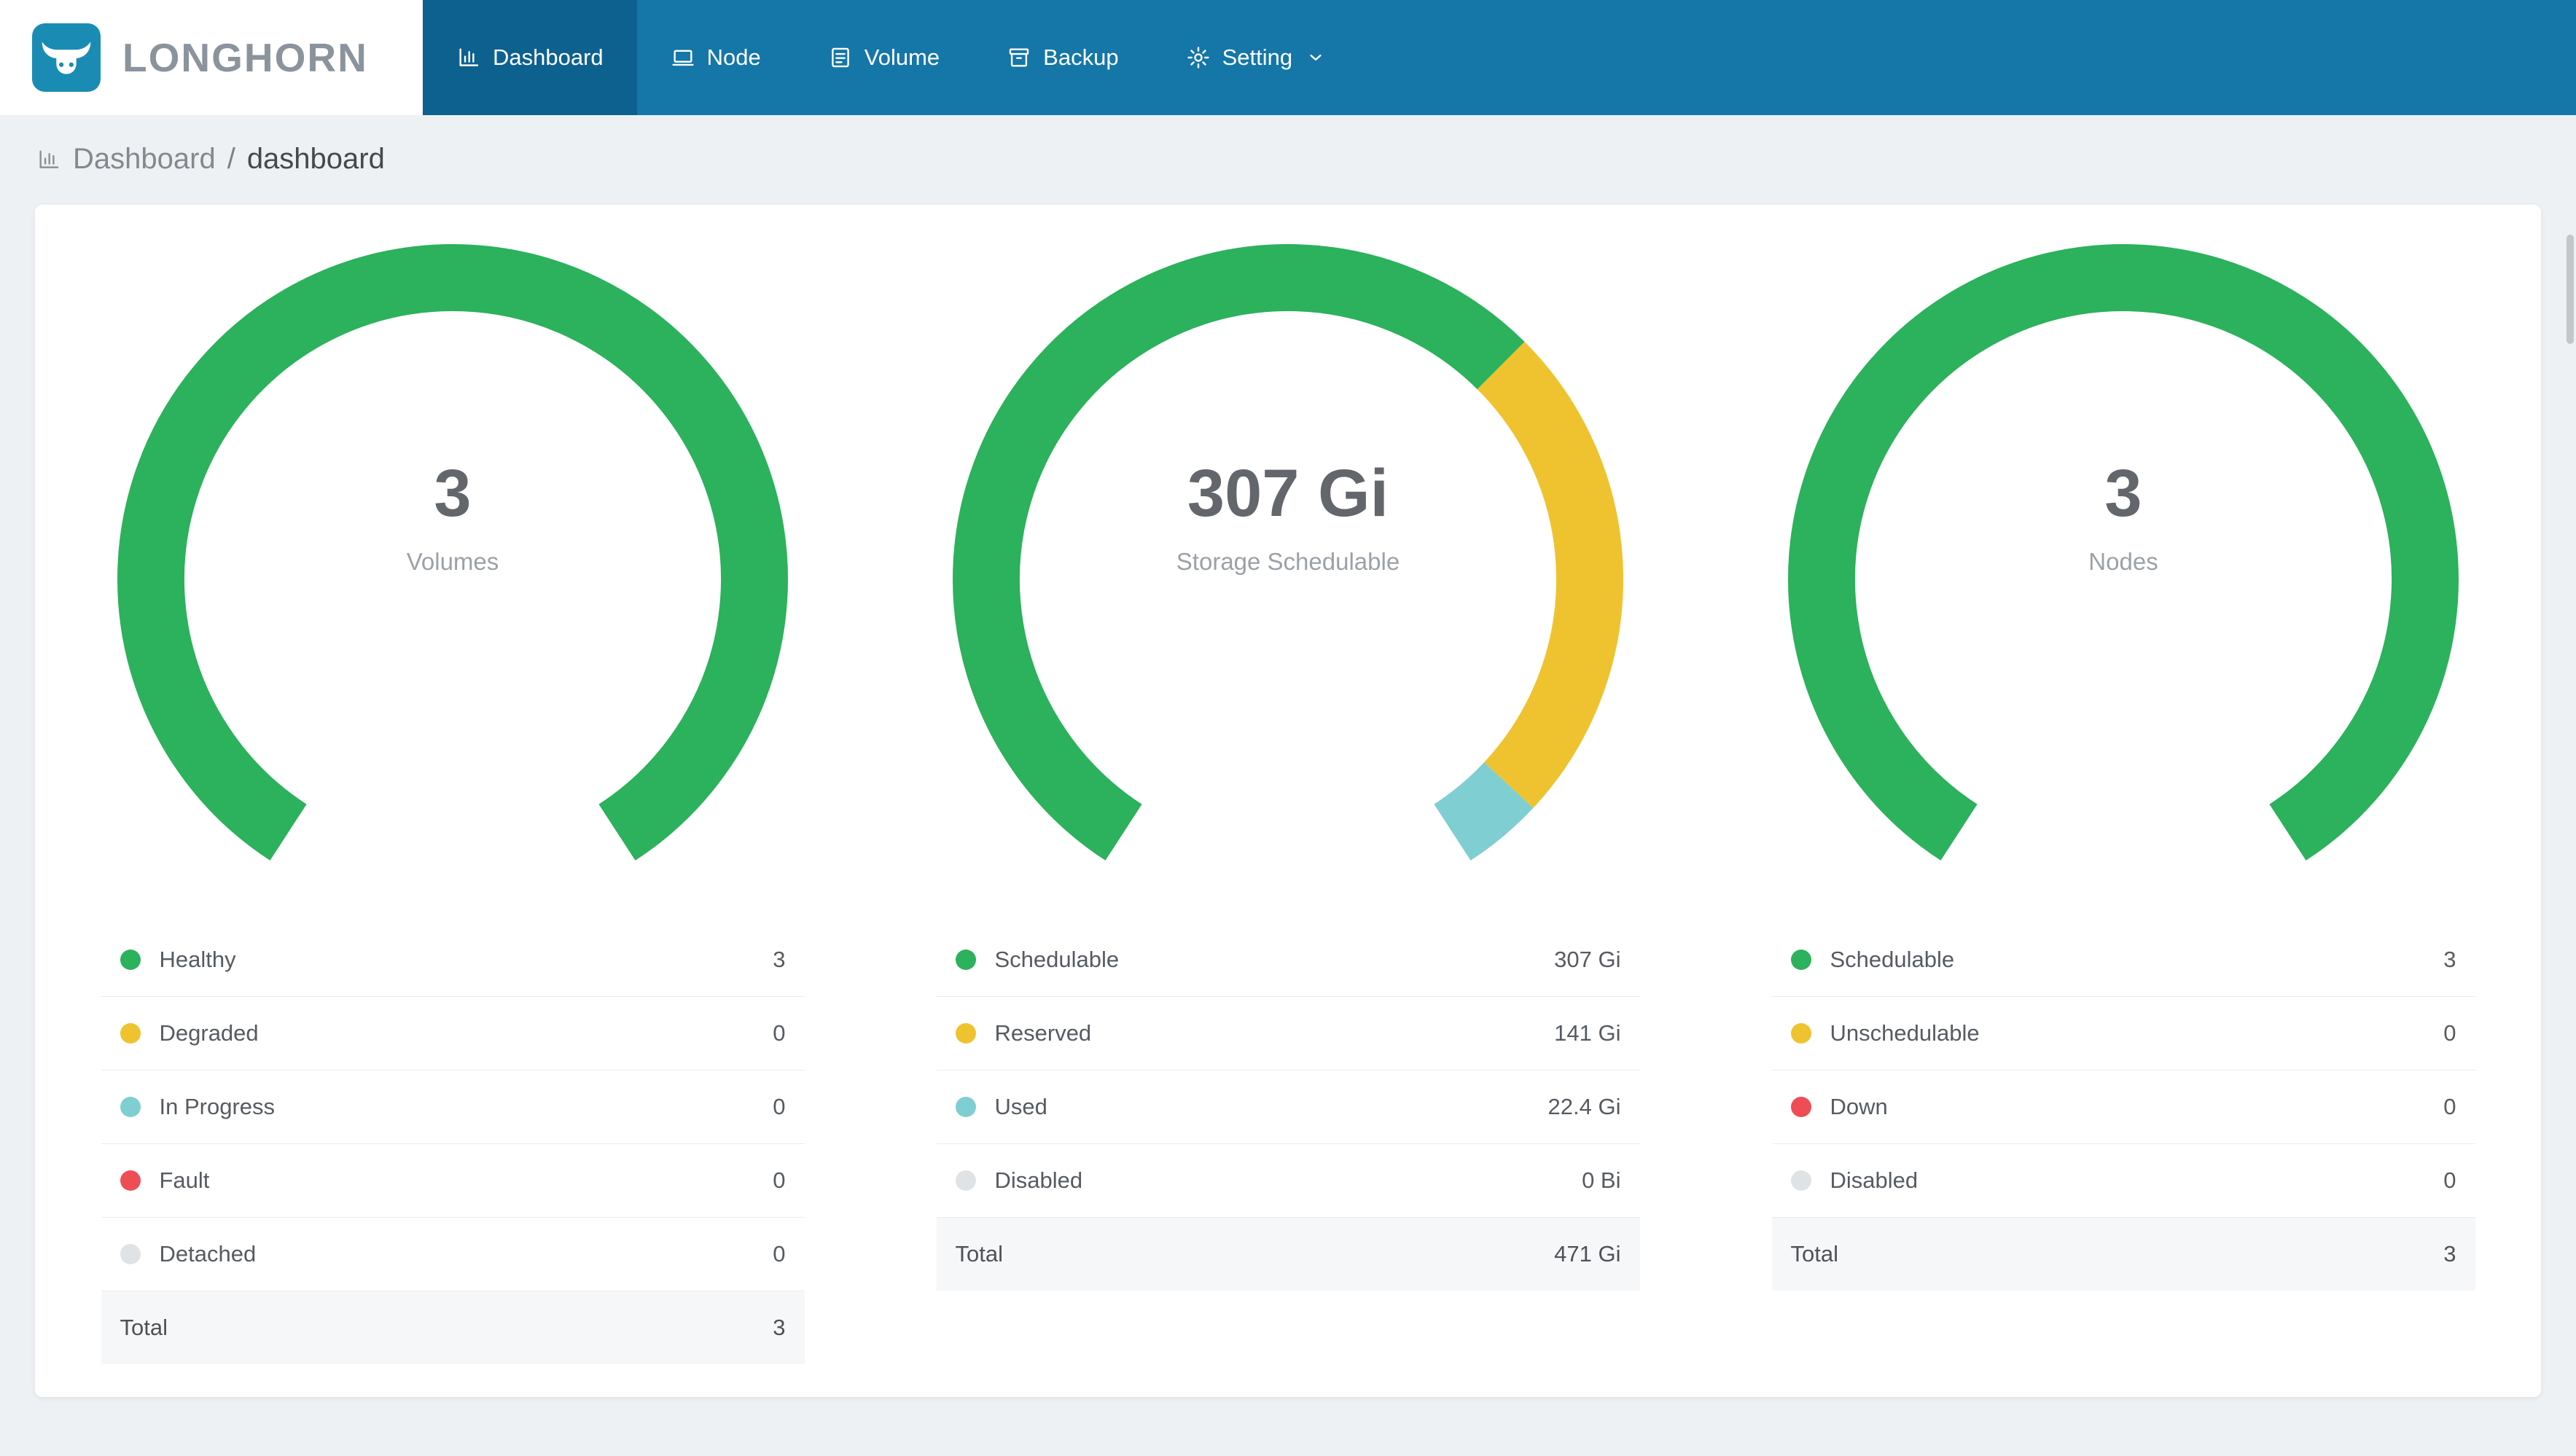  I want to click on nav-item-setting: Setting, so click(1256, 57).